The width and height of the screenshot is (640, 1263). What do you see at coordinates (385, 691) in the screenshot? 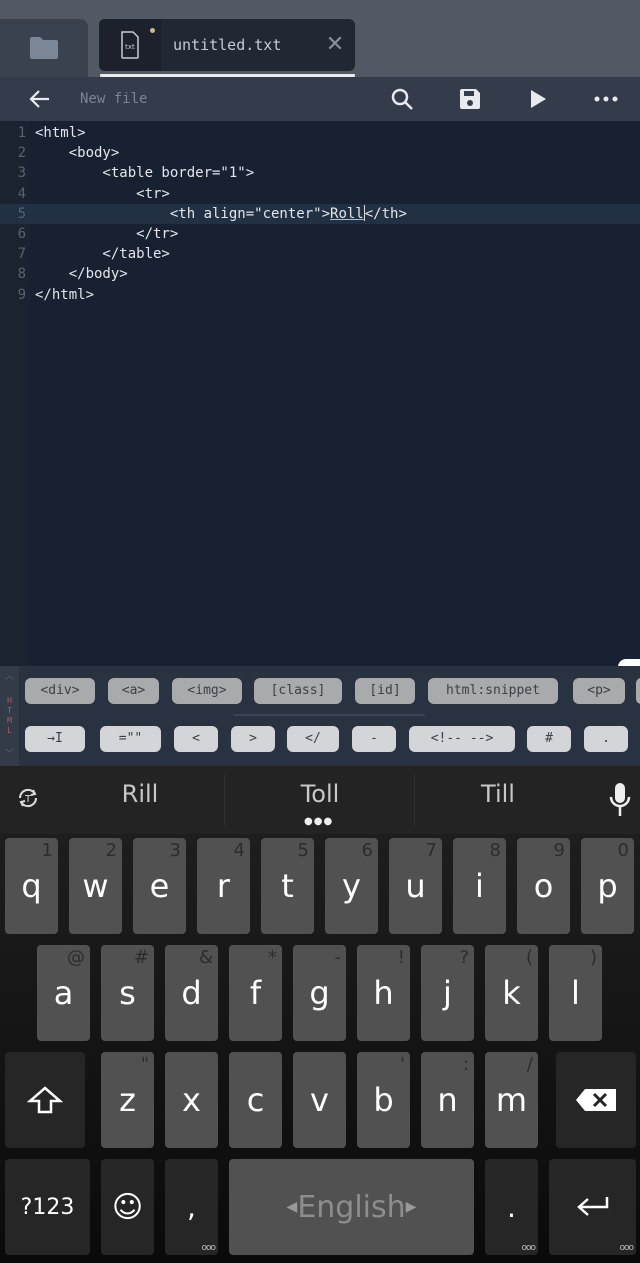
I see `snippet-4: [id]` at bounding box center [385, 691].